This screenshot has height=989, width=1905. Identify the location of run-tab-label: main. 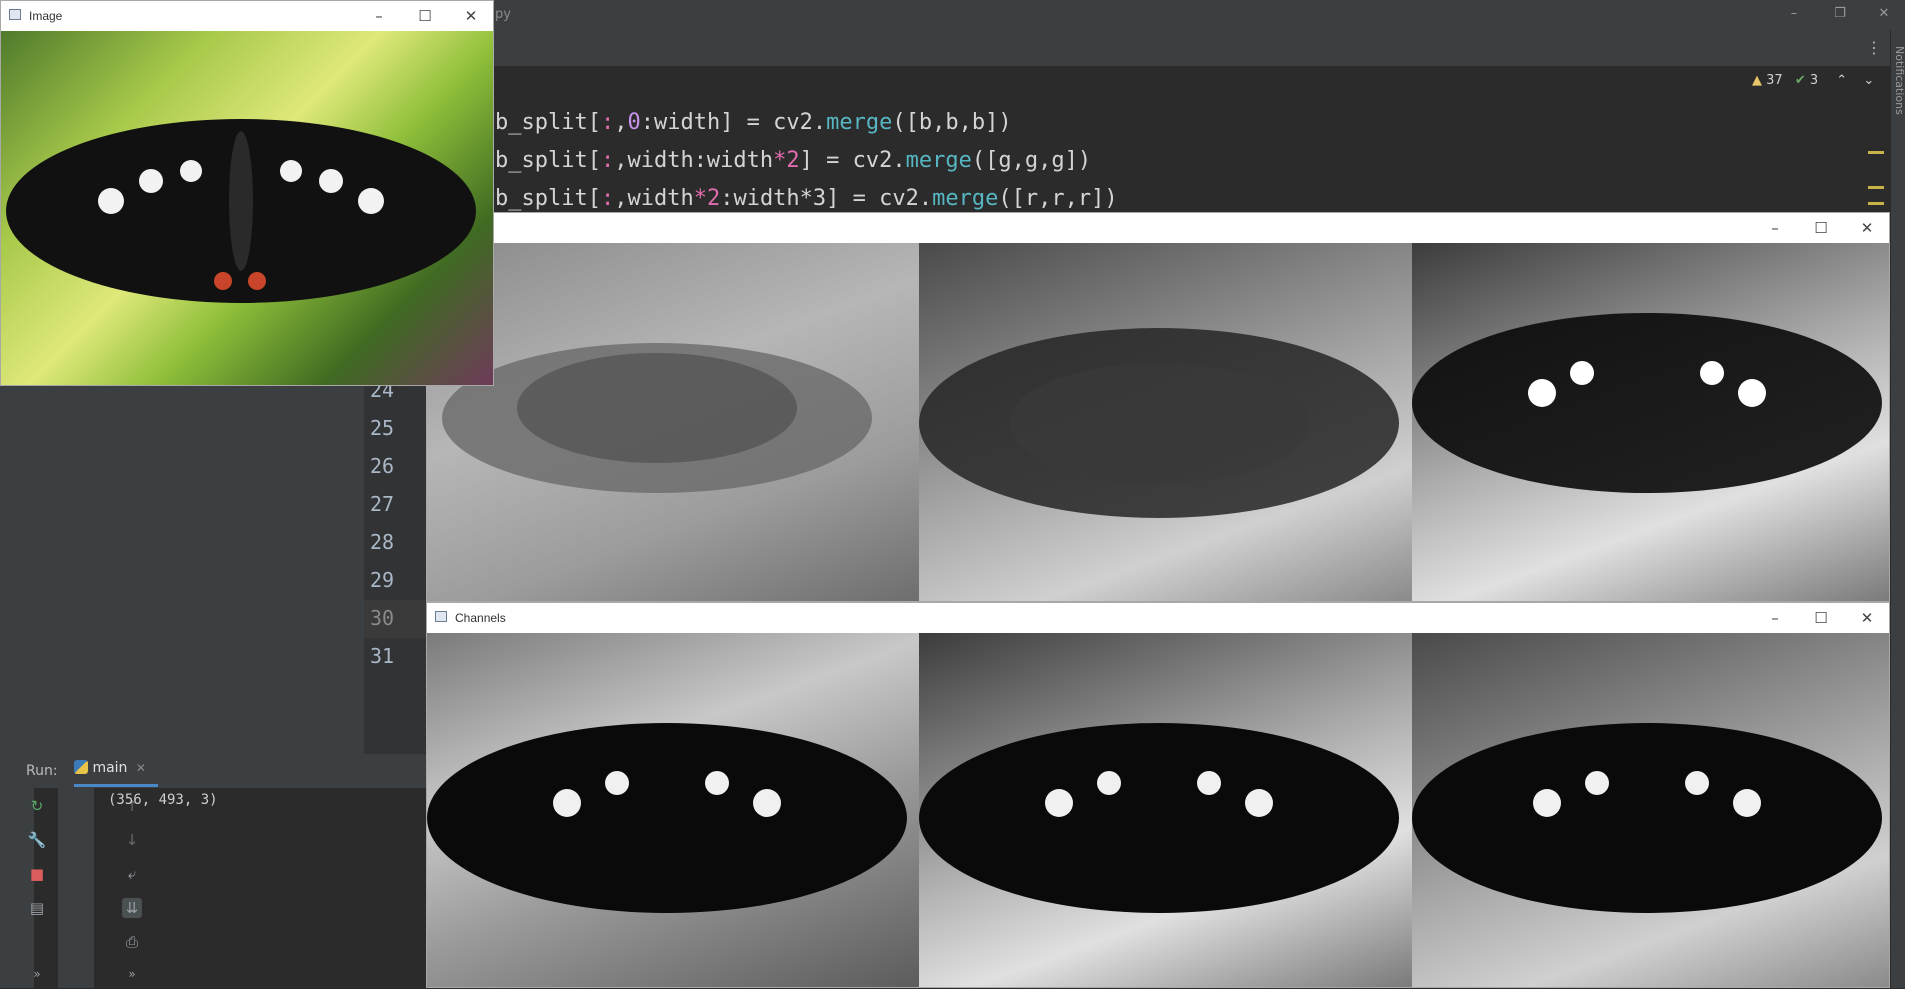
(110, 768).